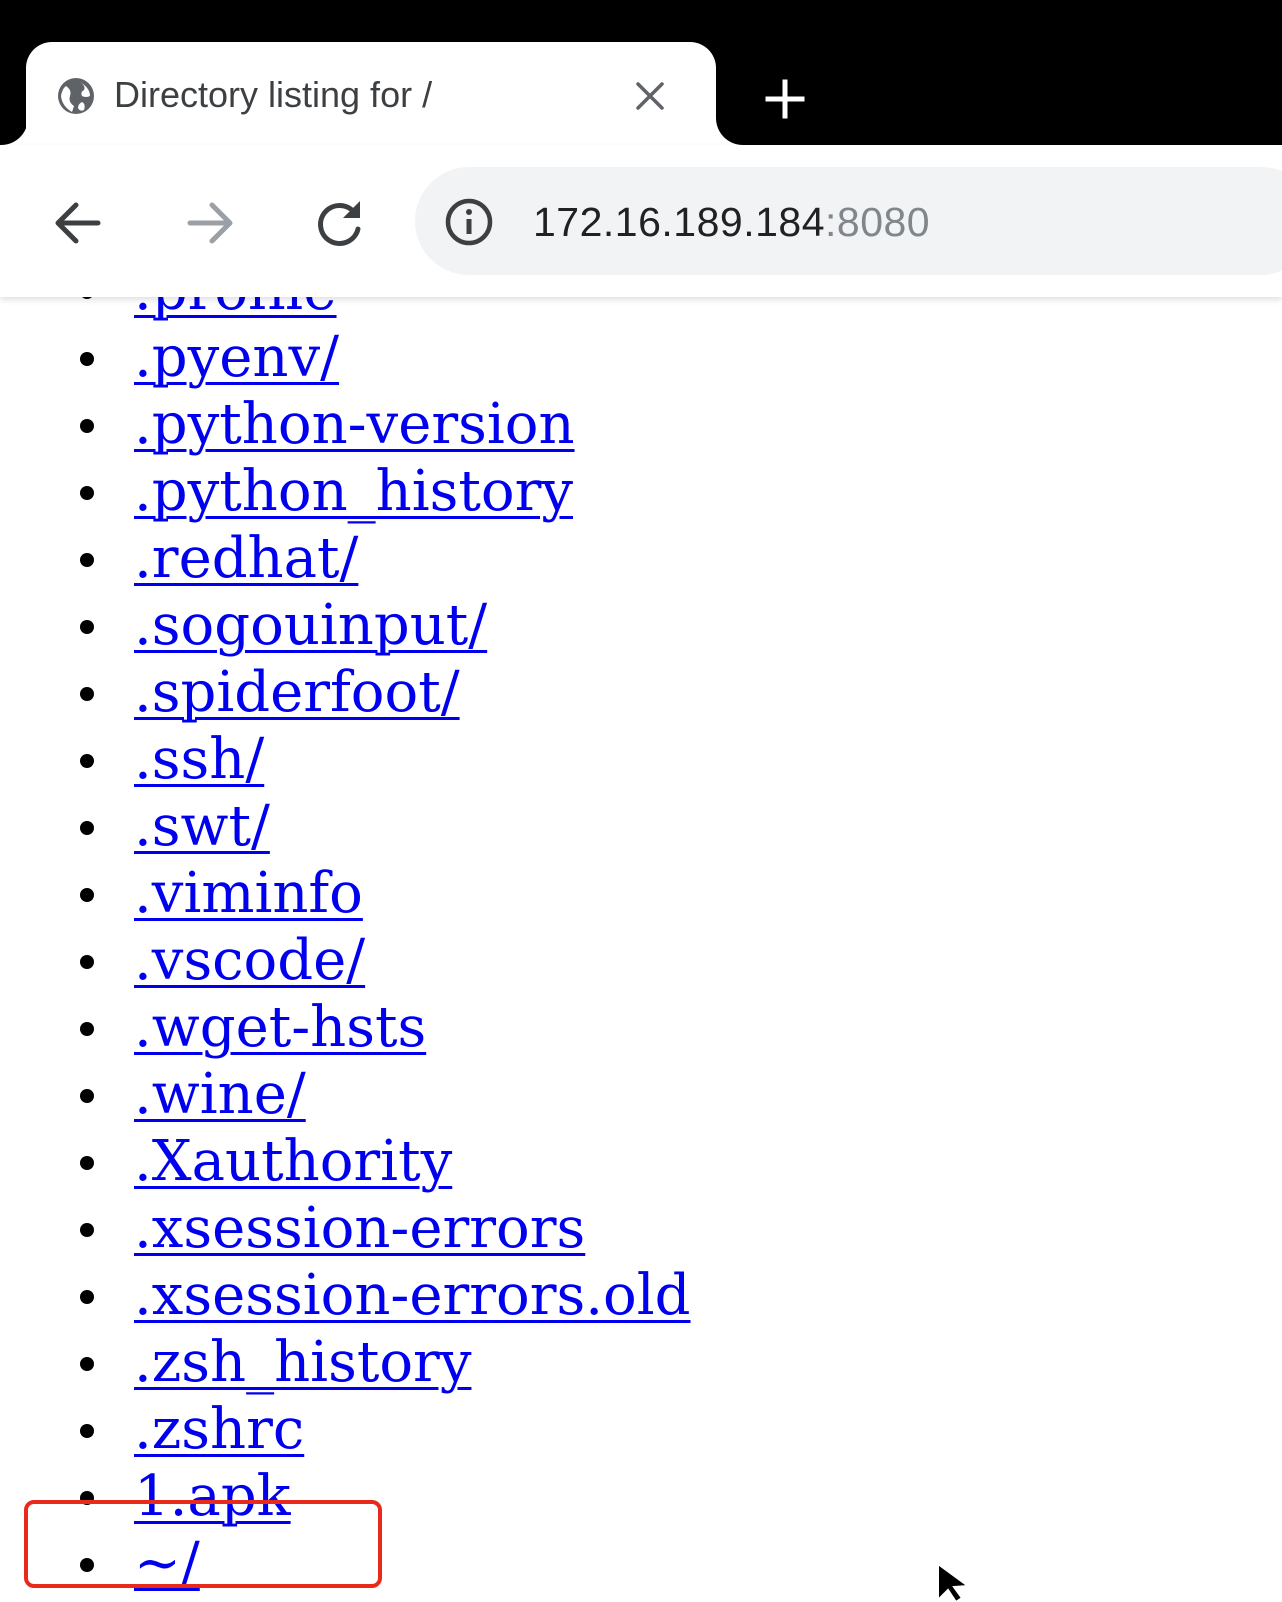  I want to click on list-item: .python_history, so click(345, 491).